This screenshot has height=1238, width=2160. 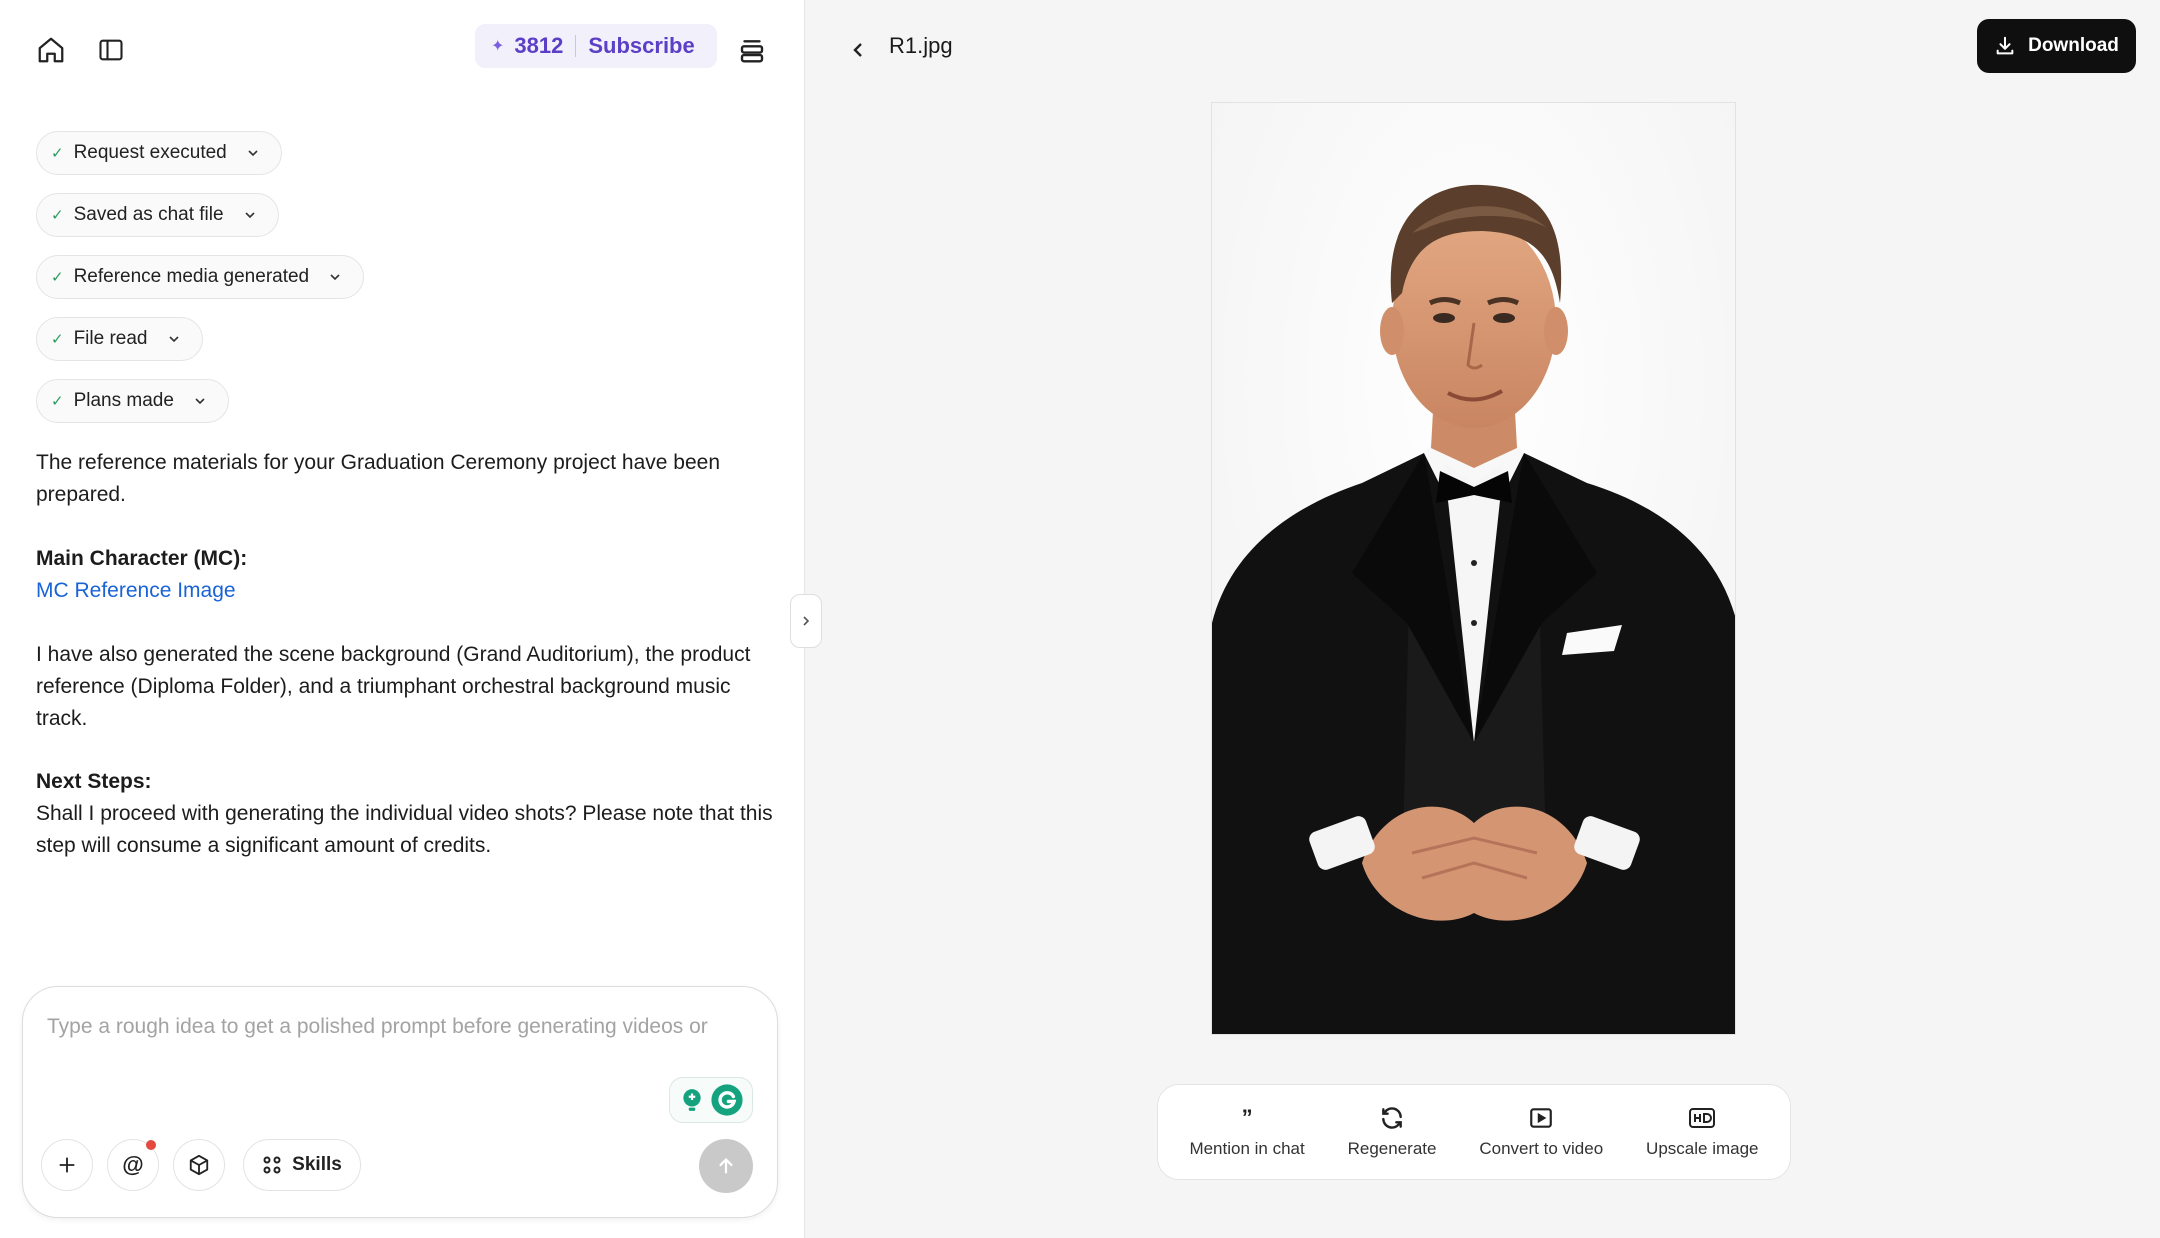 What do you see at coordinates (726, 1100) in the screenshot?
I see `grammarly-icon` at bounding box center [726, 1100].